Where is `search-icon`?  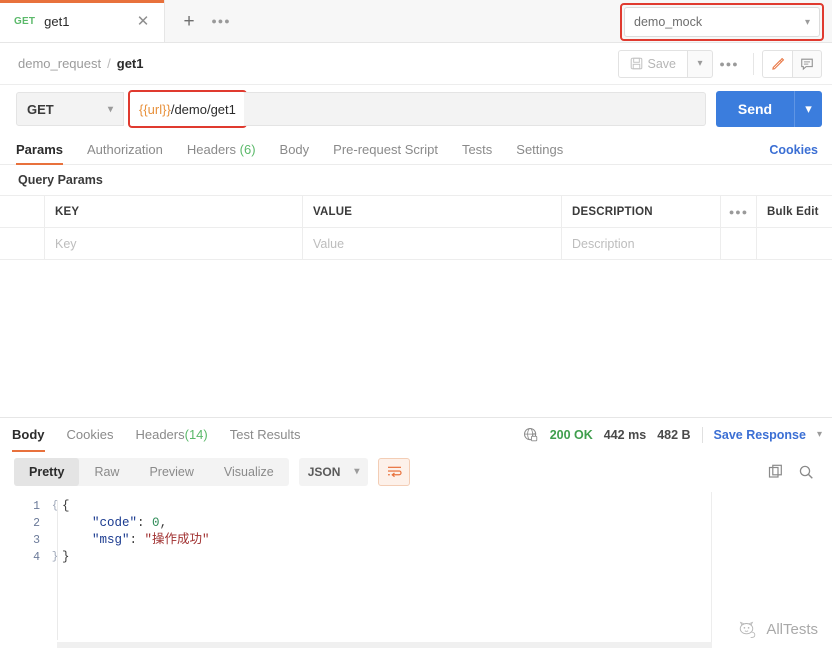 search-icon is located at coordinates (806, 472).